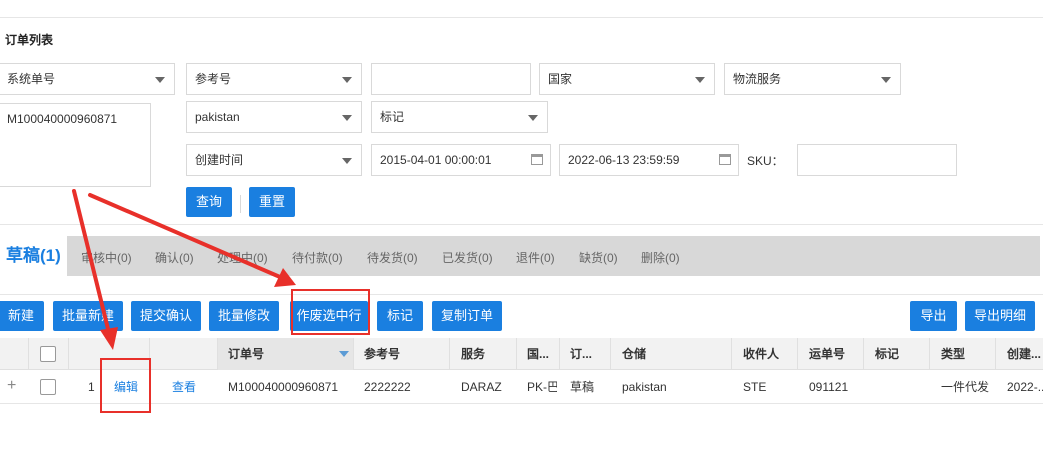 Image resolution: width=1043 pixels, height=460 pixels. Describe the element at coordinates (48, 387) in the screenshot. I see `row-checkbox` at that location.